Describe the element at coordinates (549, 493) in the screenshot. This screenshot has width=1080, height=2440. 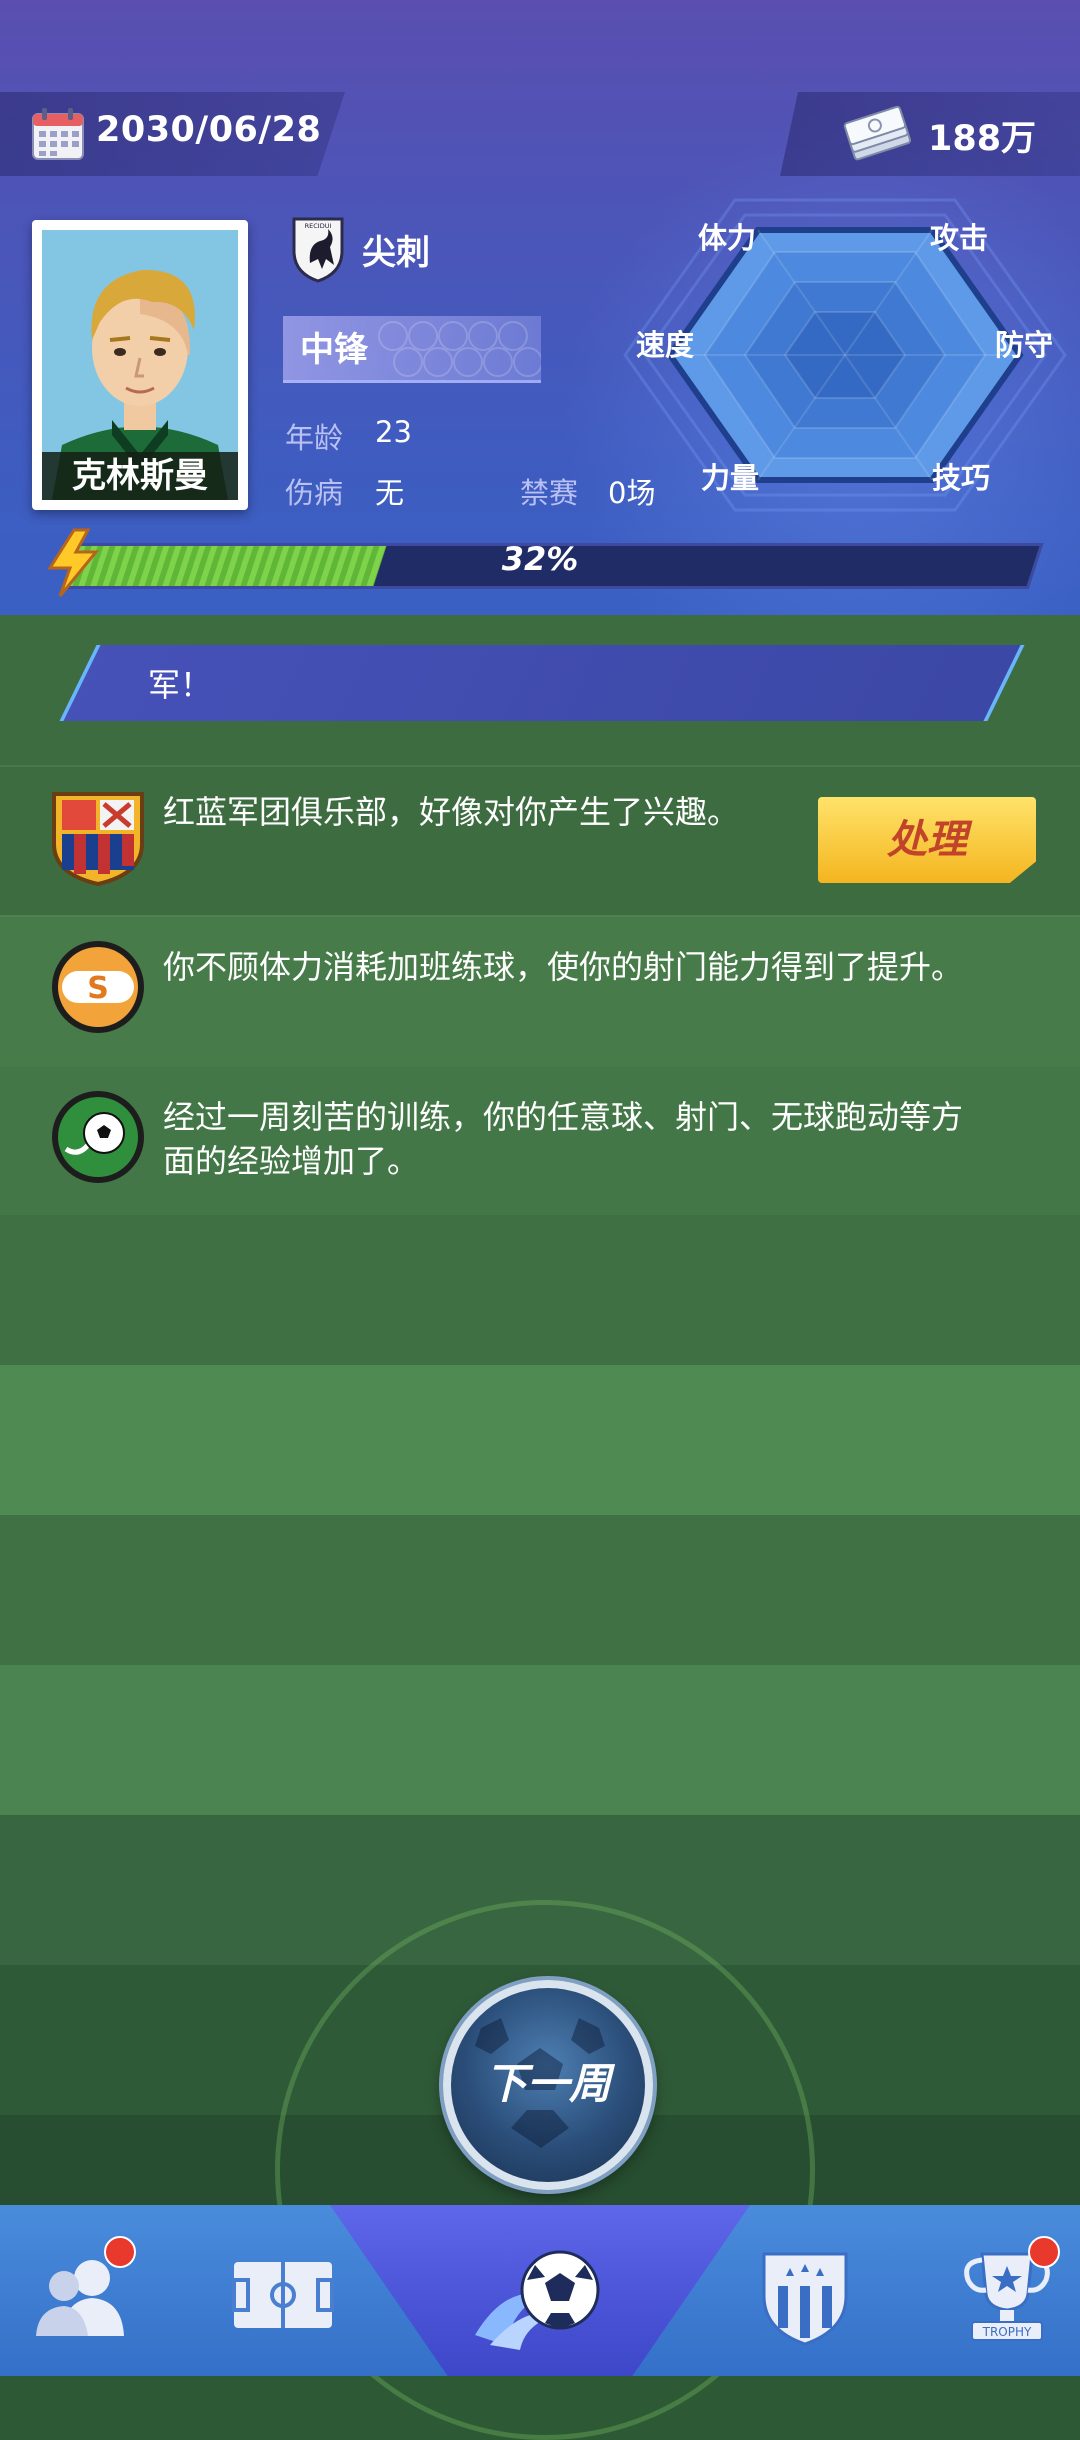
I see `ban-label: 禁赛` at that location.